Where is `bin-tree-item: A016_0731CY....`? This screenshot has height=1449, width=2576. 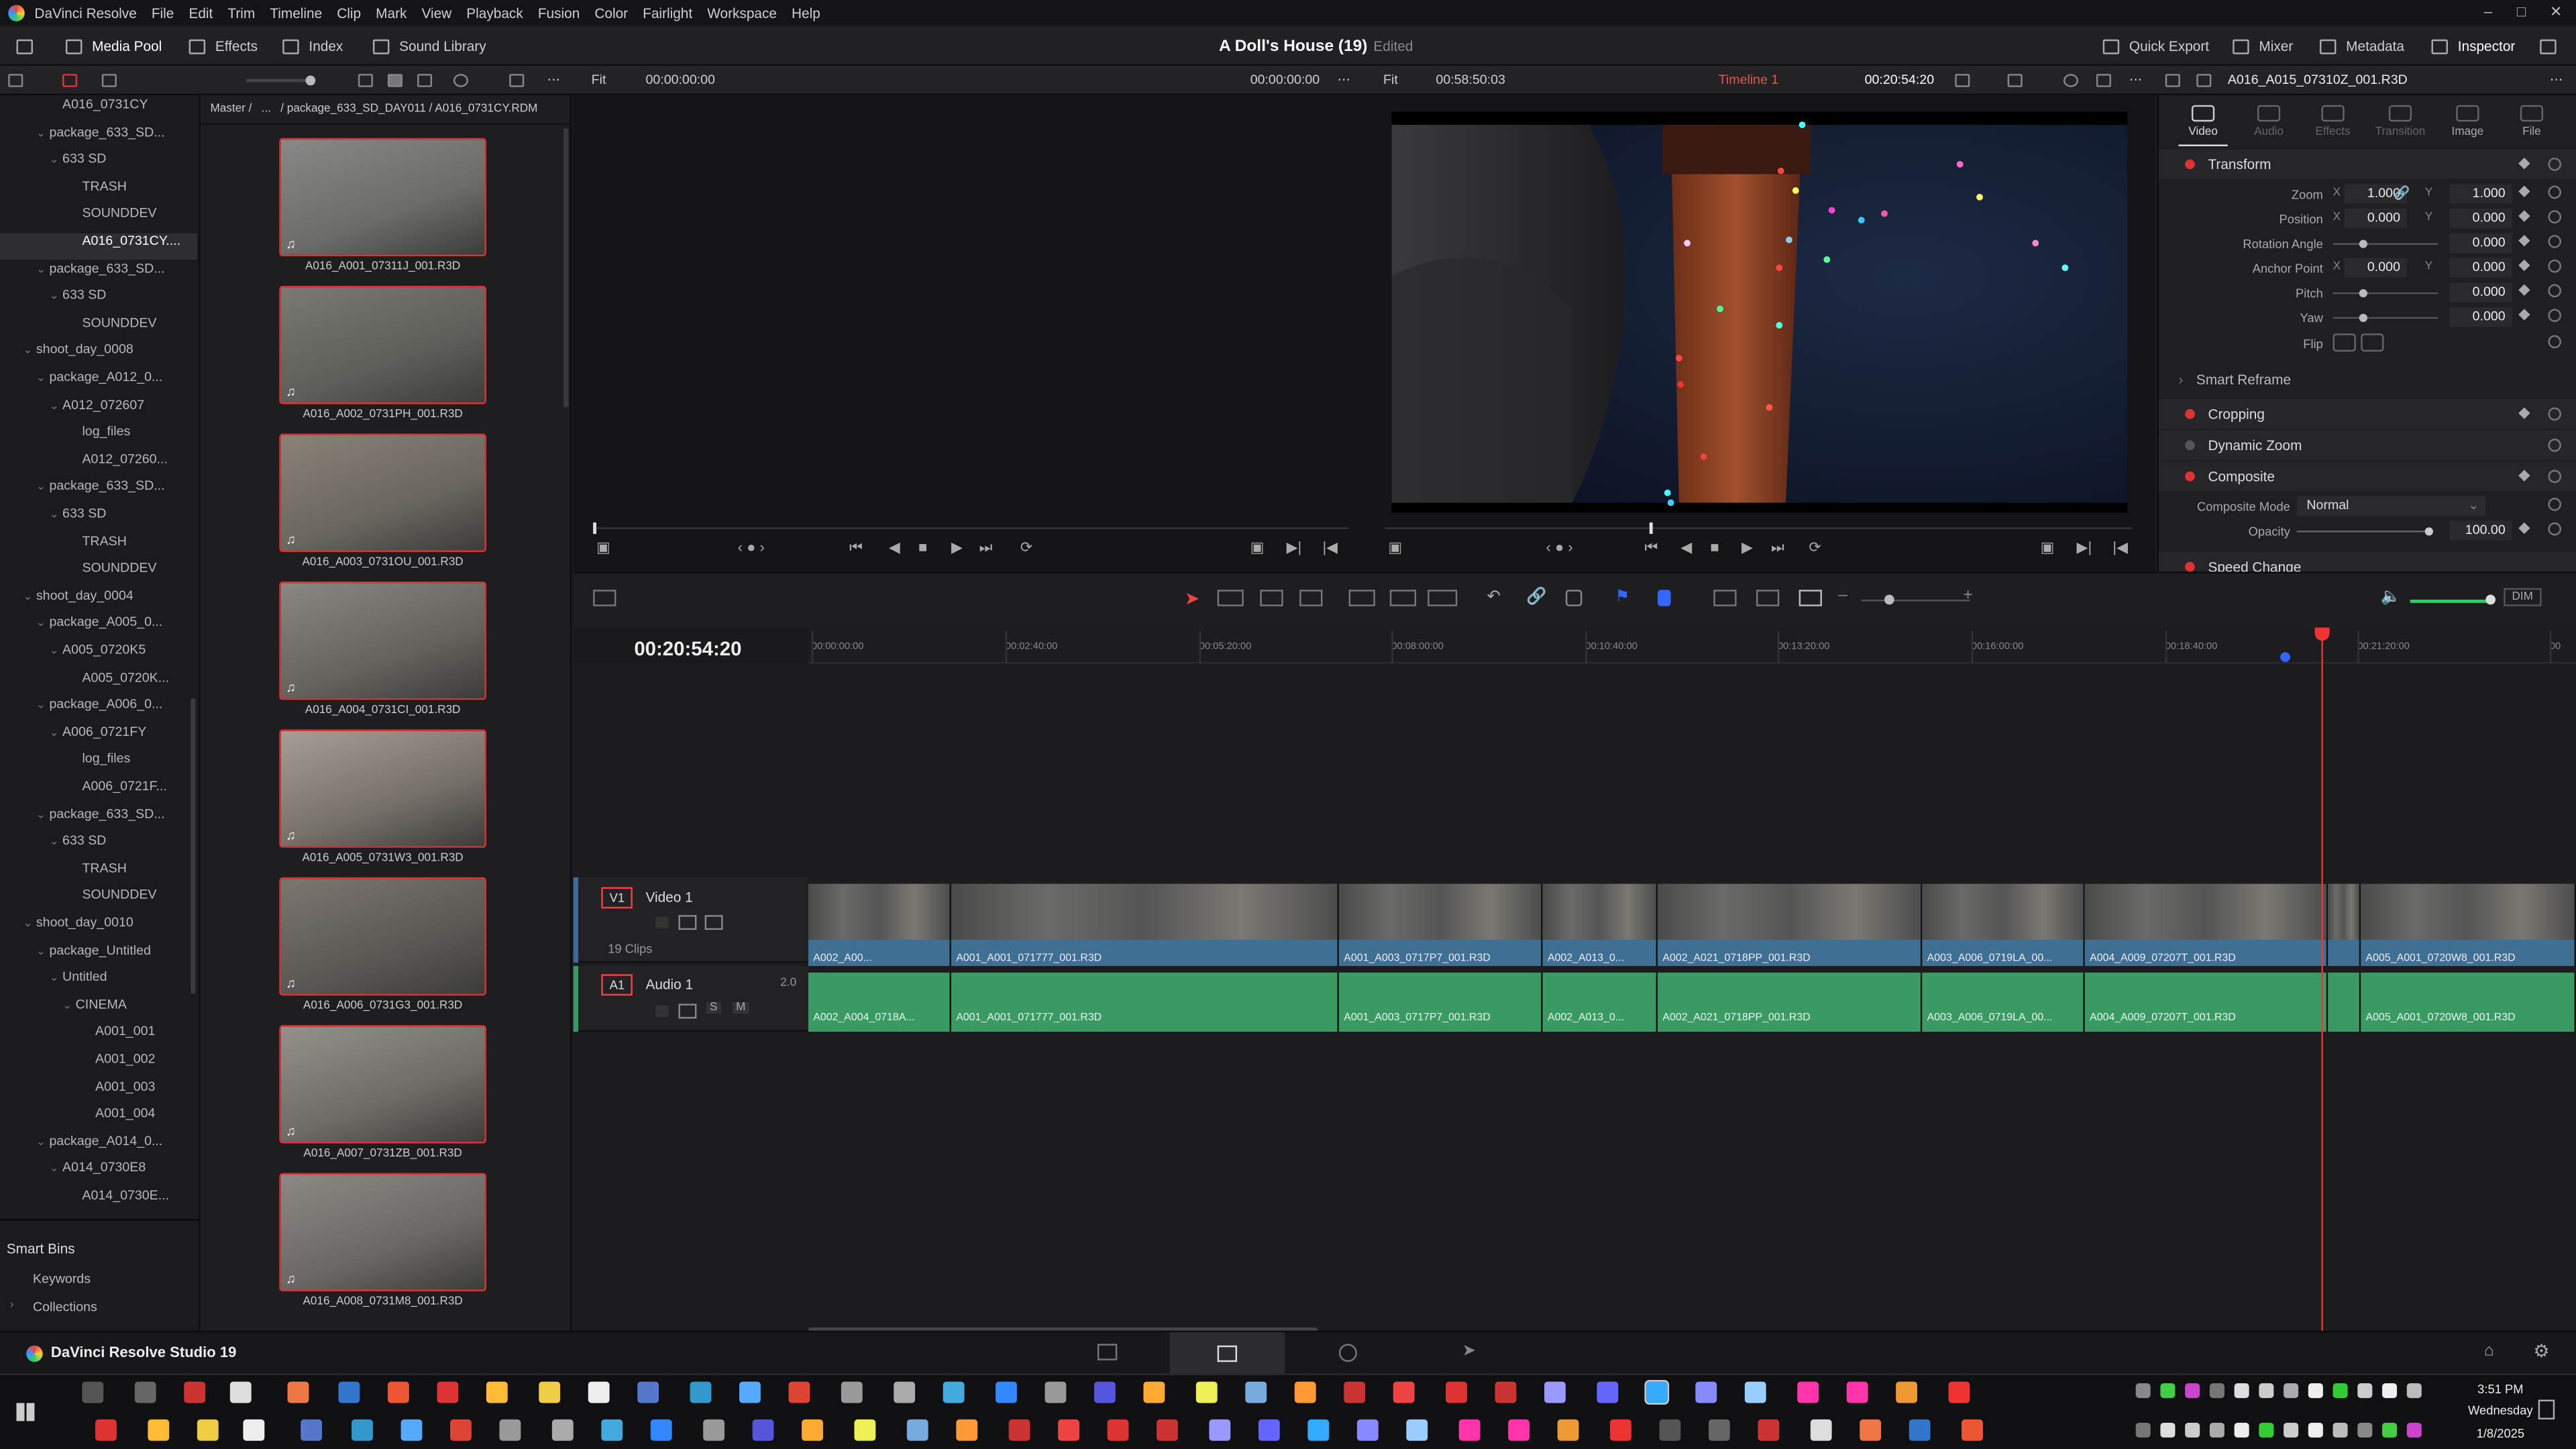
bin-tree-item: A016_0731CY.... is located at coordinates (98, 246).